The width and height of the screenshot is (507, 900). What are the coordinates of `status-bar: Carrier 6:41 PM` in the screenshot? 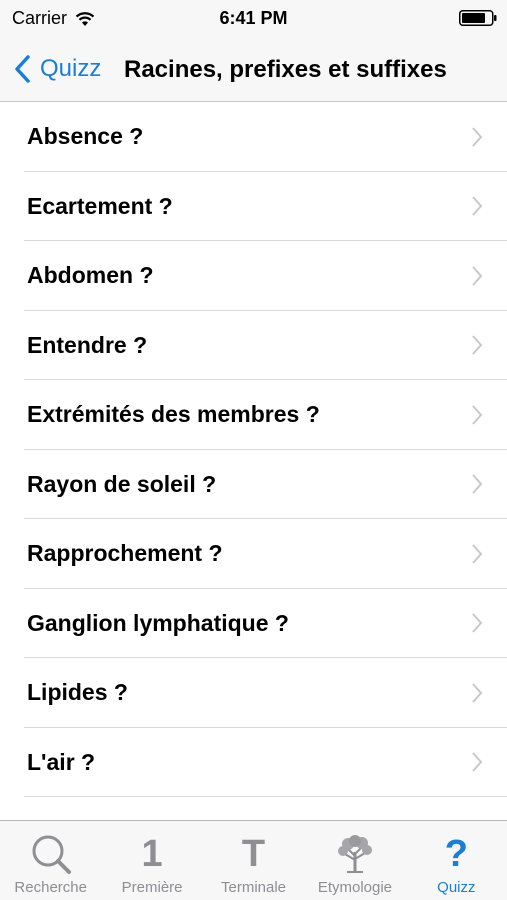 It's located at (253, 18).